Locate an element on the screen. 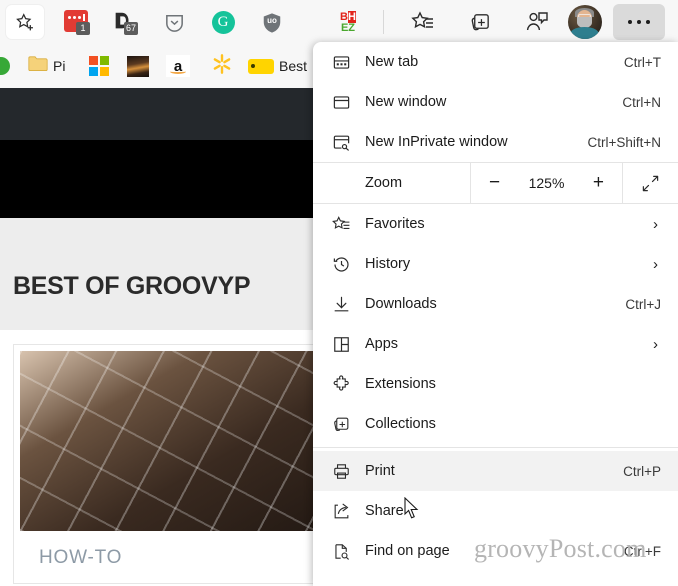 The width and height of the screenshot is (678, 586). share-icon is located at coordinates (341, 511).